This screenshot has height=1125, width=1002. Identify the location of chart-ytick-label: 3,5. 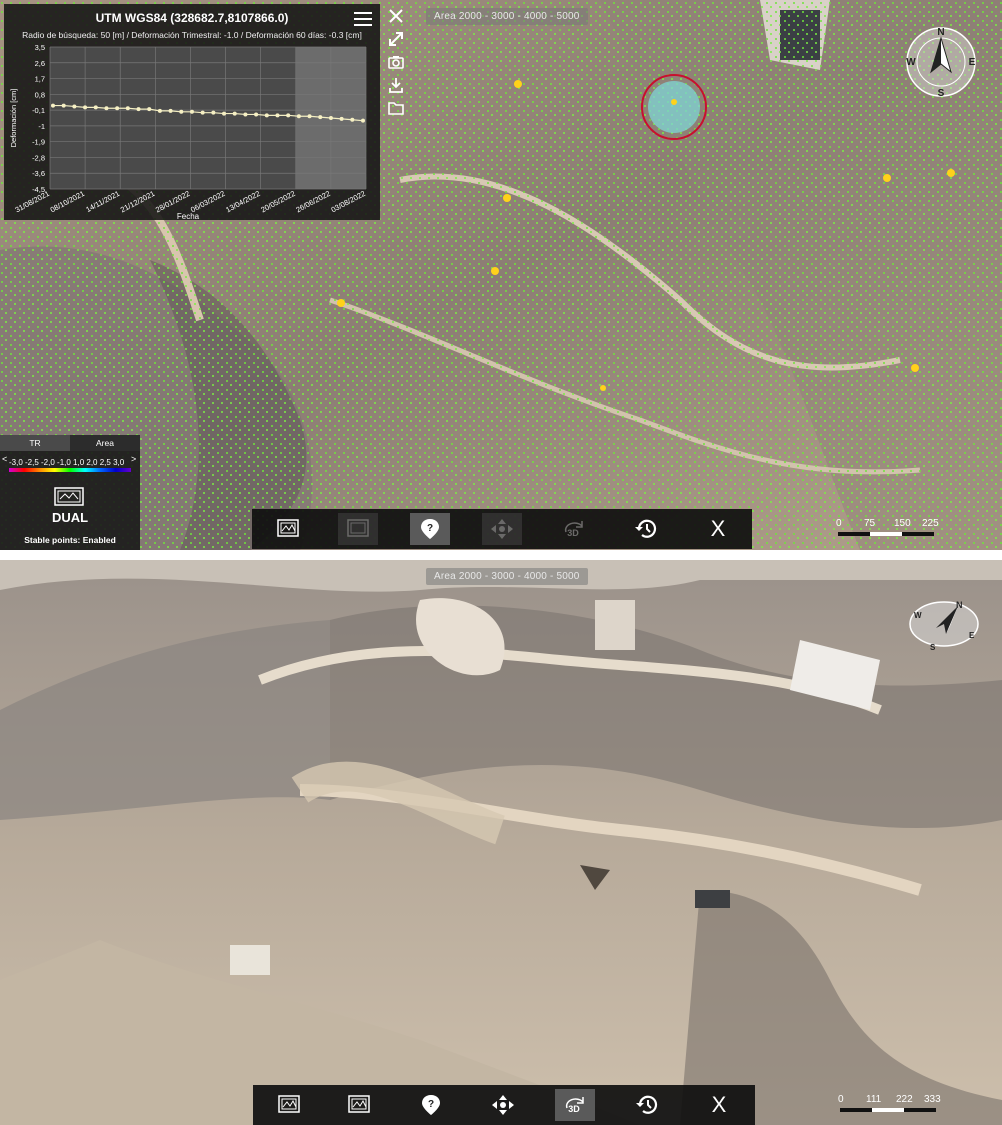
(40, 47).